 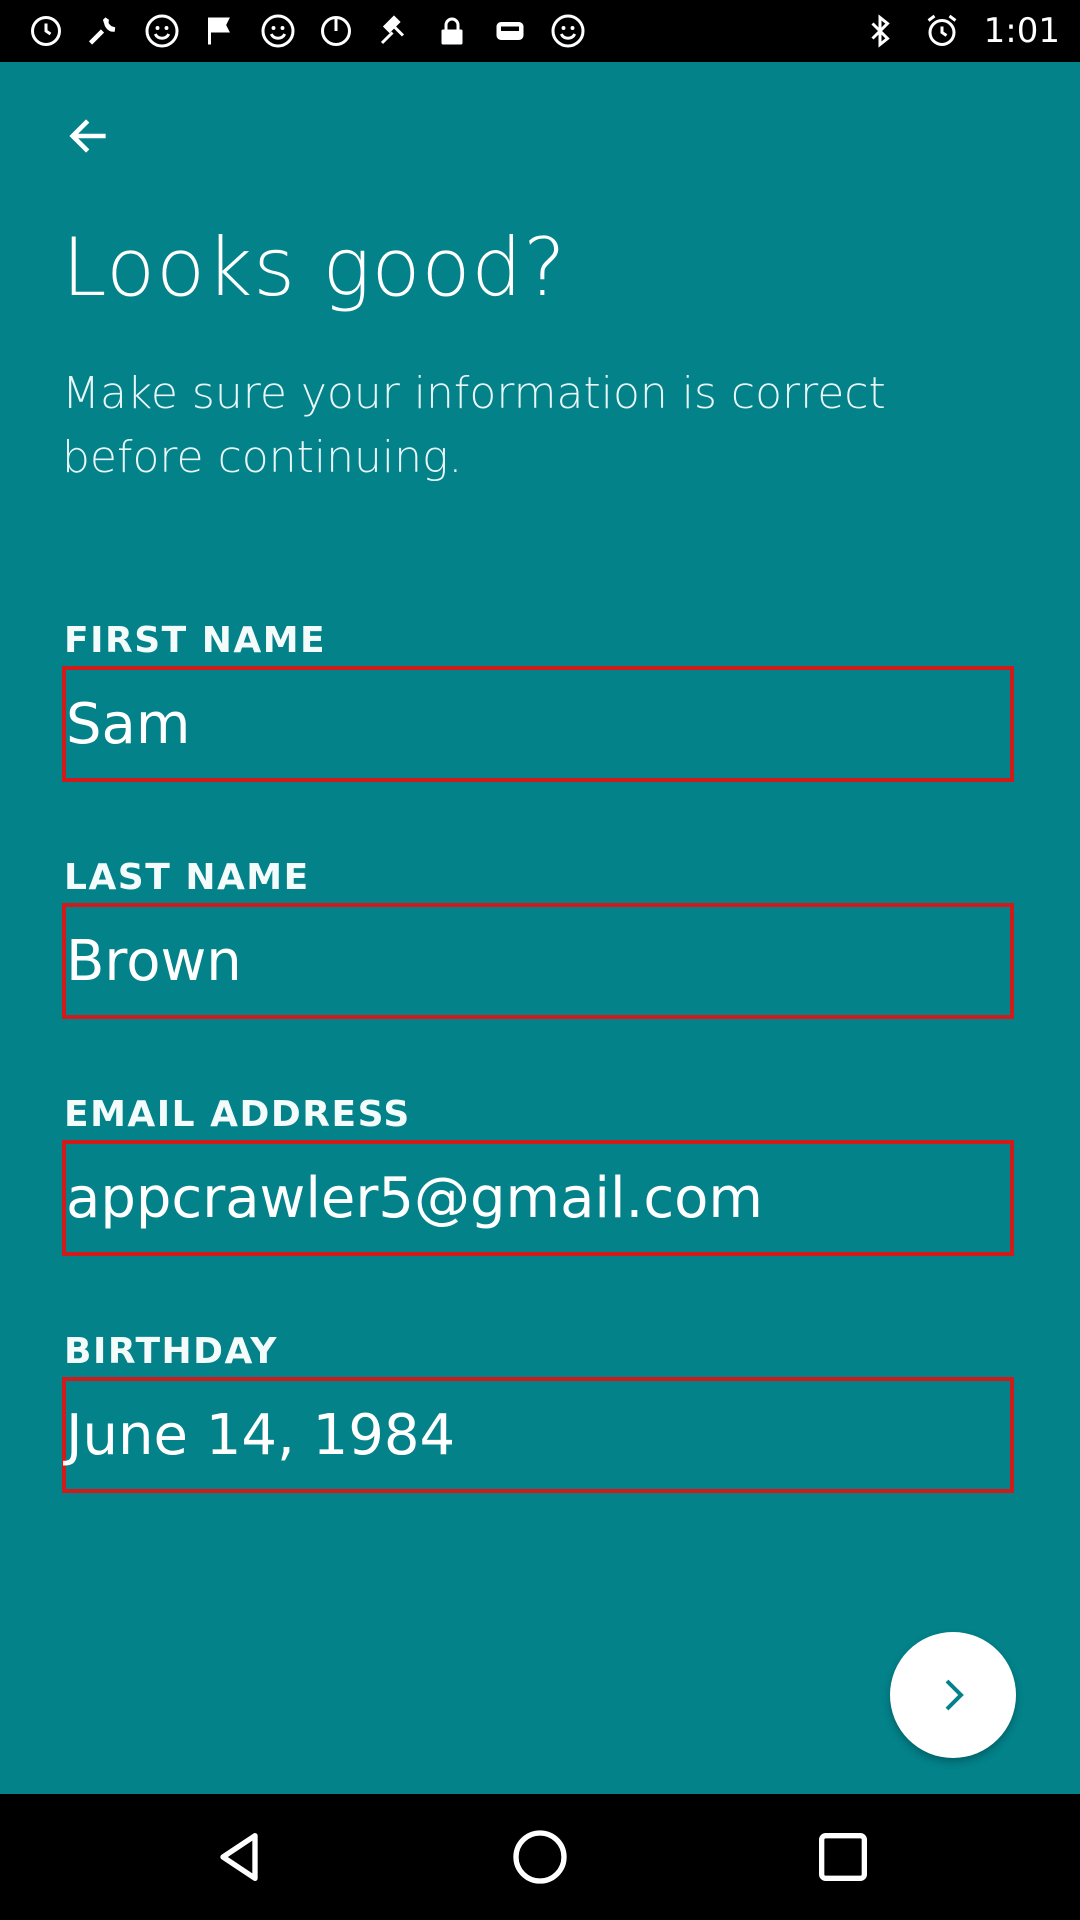 I want to click on clock-icon, so click(x=46, y=31).